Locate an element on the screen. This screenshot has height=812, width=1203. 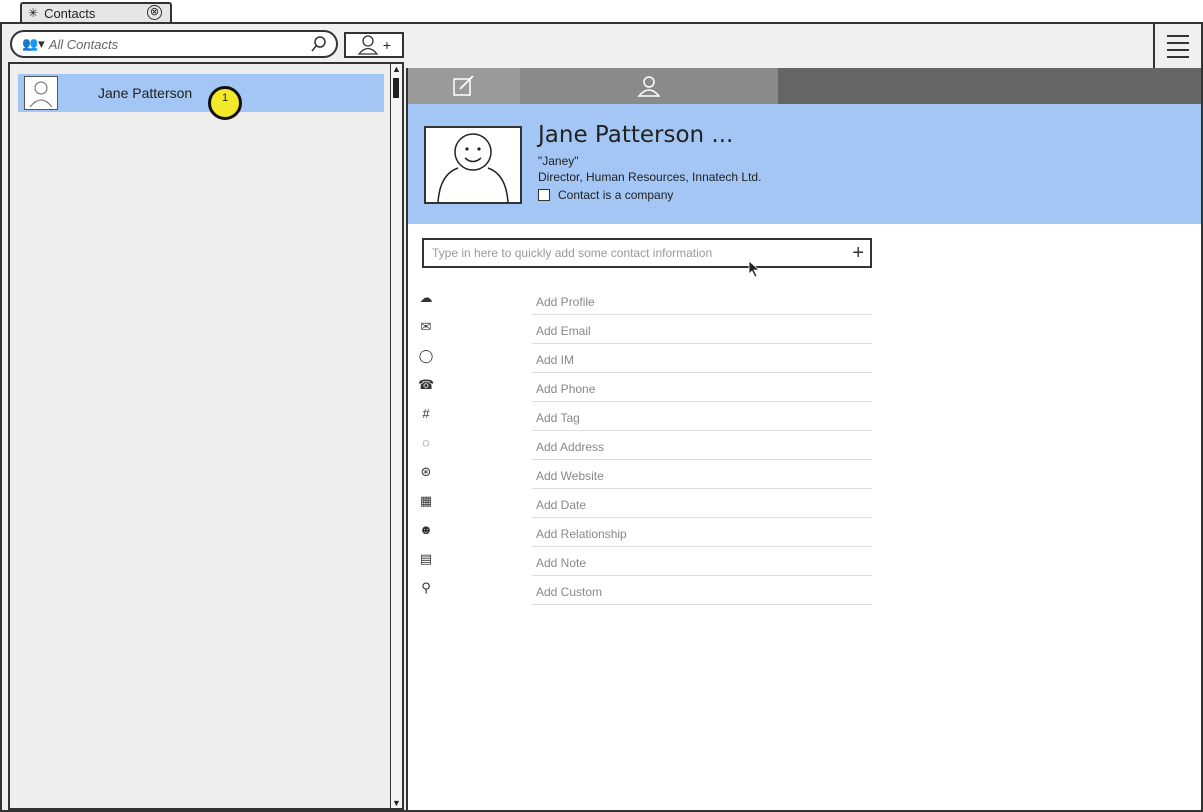
globe-icon: ⊛ is located at coordinates (426, 471).